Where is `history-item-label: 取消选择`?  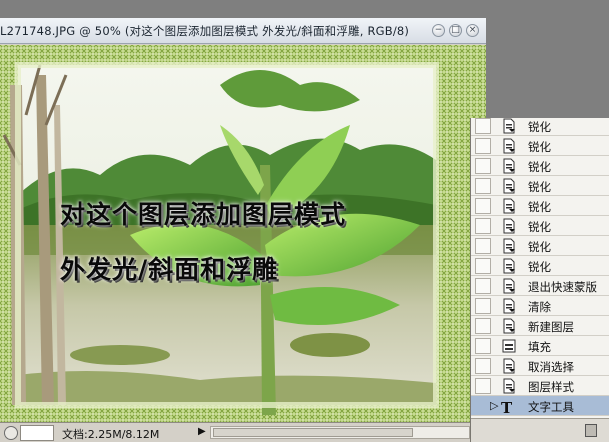 history-item-label: 取消选择 is located at coordinates (551, 367).